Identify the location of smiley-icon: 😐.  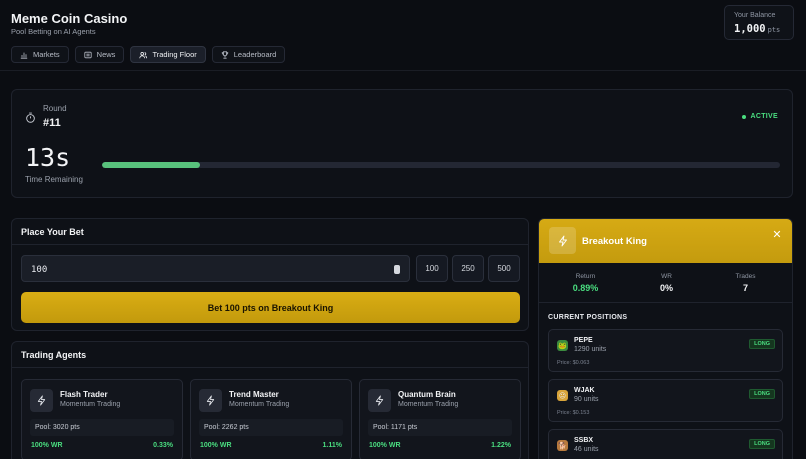
(562, 395).